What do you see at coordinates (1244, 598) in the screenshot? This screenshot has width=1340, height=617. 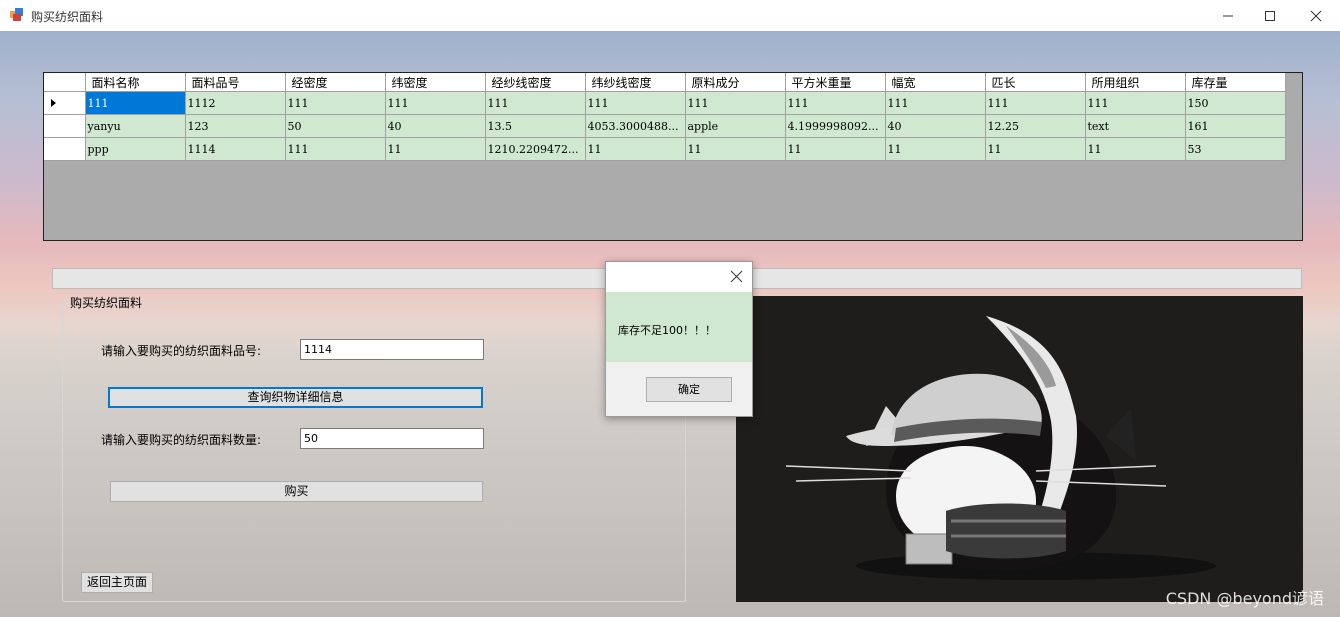 I see `watermark: CSDN @beyond谚语` at bounding box center [1244, 598].